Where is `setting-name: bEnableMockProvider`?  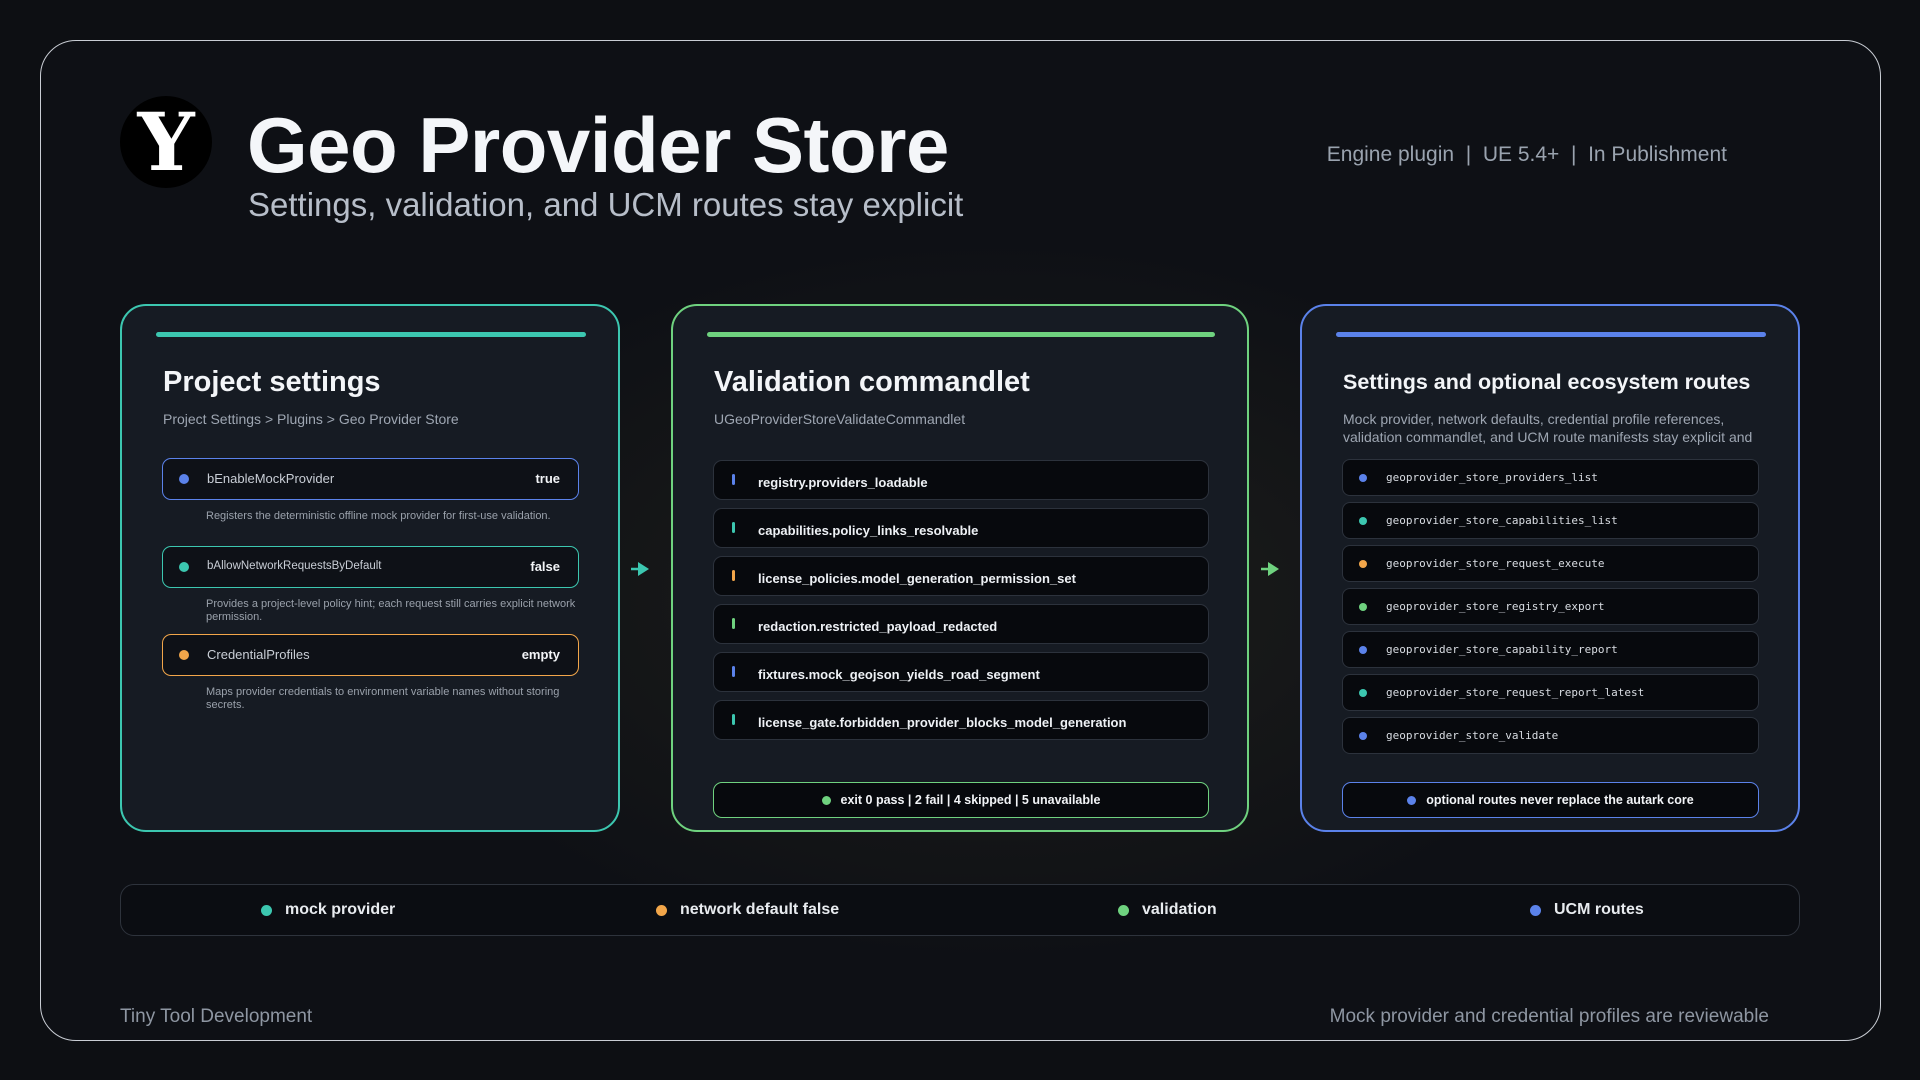 setting-name: bEnableMockProvider is located at coordinates (271, 478).